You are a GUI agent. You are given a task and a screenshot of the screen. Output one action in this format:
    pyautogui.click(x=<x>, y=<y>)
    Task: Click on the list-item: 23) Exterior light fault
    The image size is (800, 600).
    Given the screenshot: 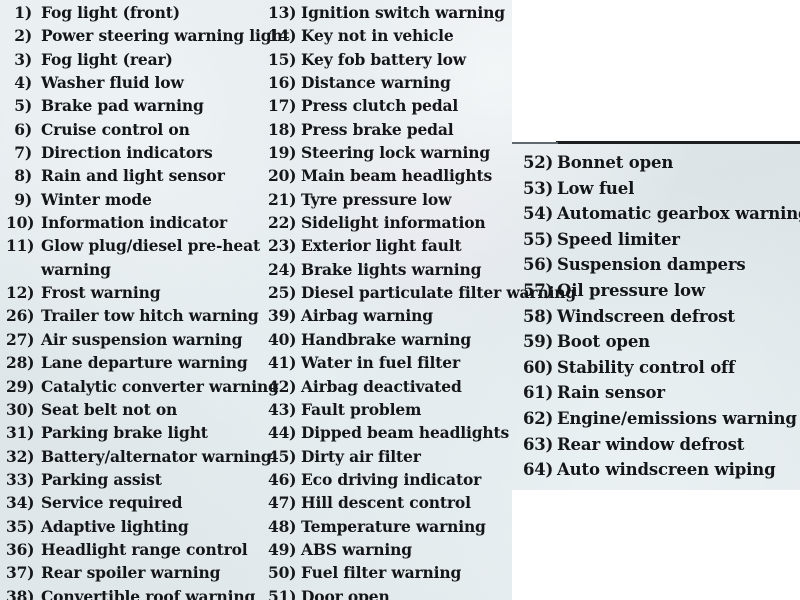 What is the action you would take?
    pyautogui.click(x=403, y=245)
    